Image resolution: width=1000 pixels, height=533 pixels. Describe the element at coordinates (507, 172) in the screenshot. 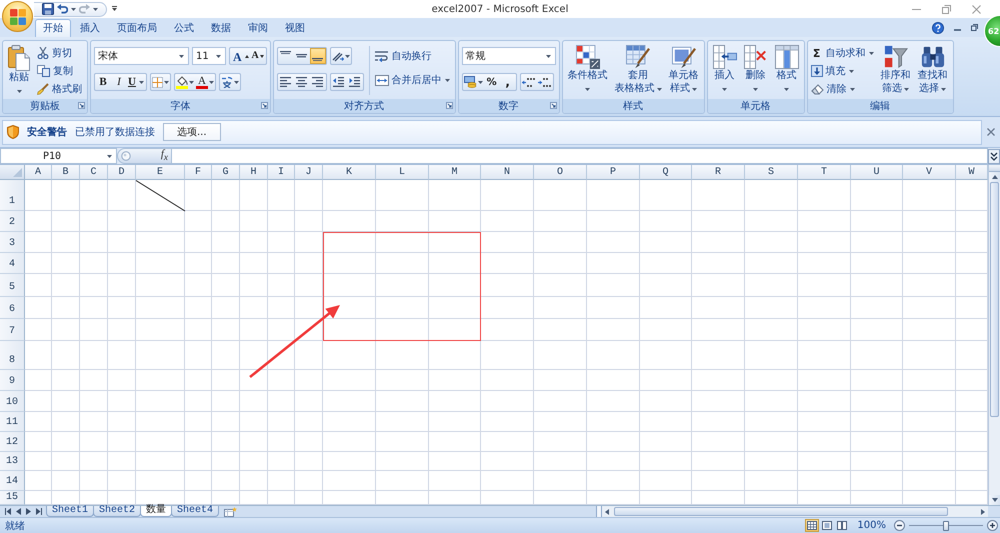

I see `column-header: N` at that location.